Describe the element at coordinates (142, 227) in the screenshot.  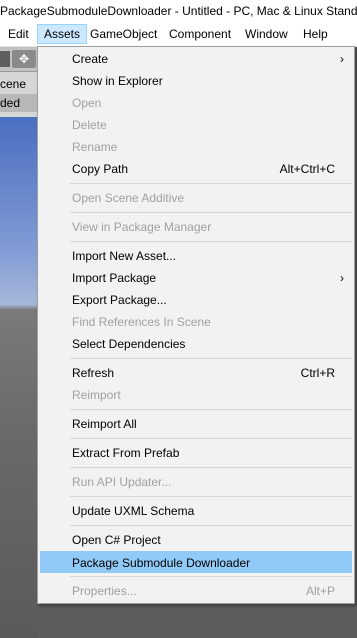
I see `menu-item-label: View in Package Manager` at that location.